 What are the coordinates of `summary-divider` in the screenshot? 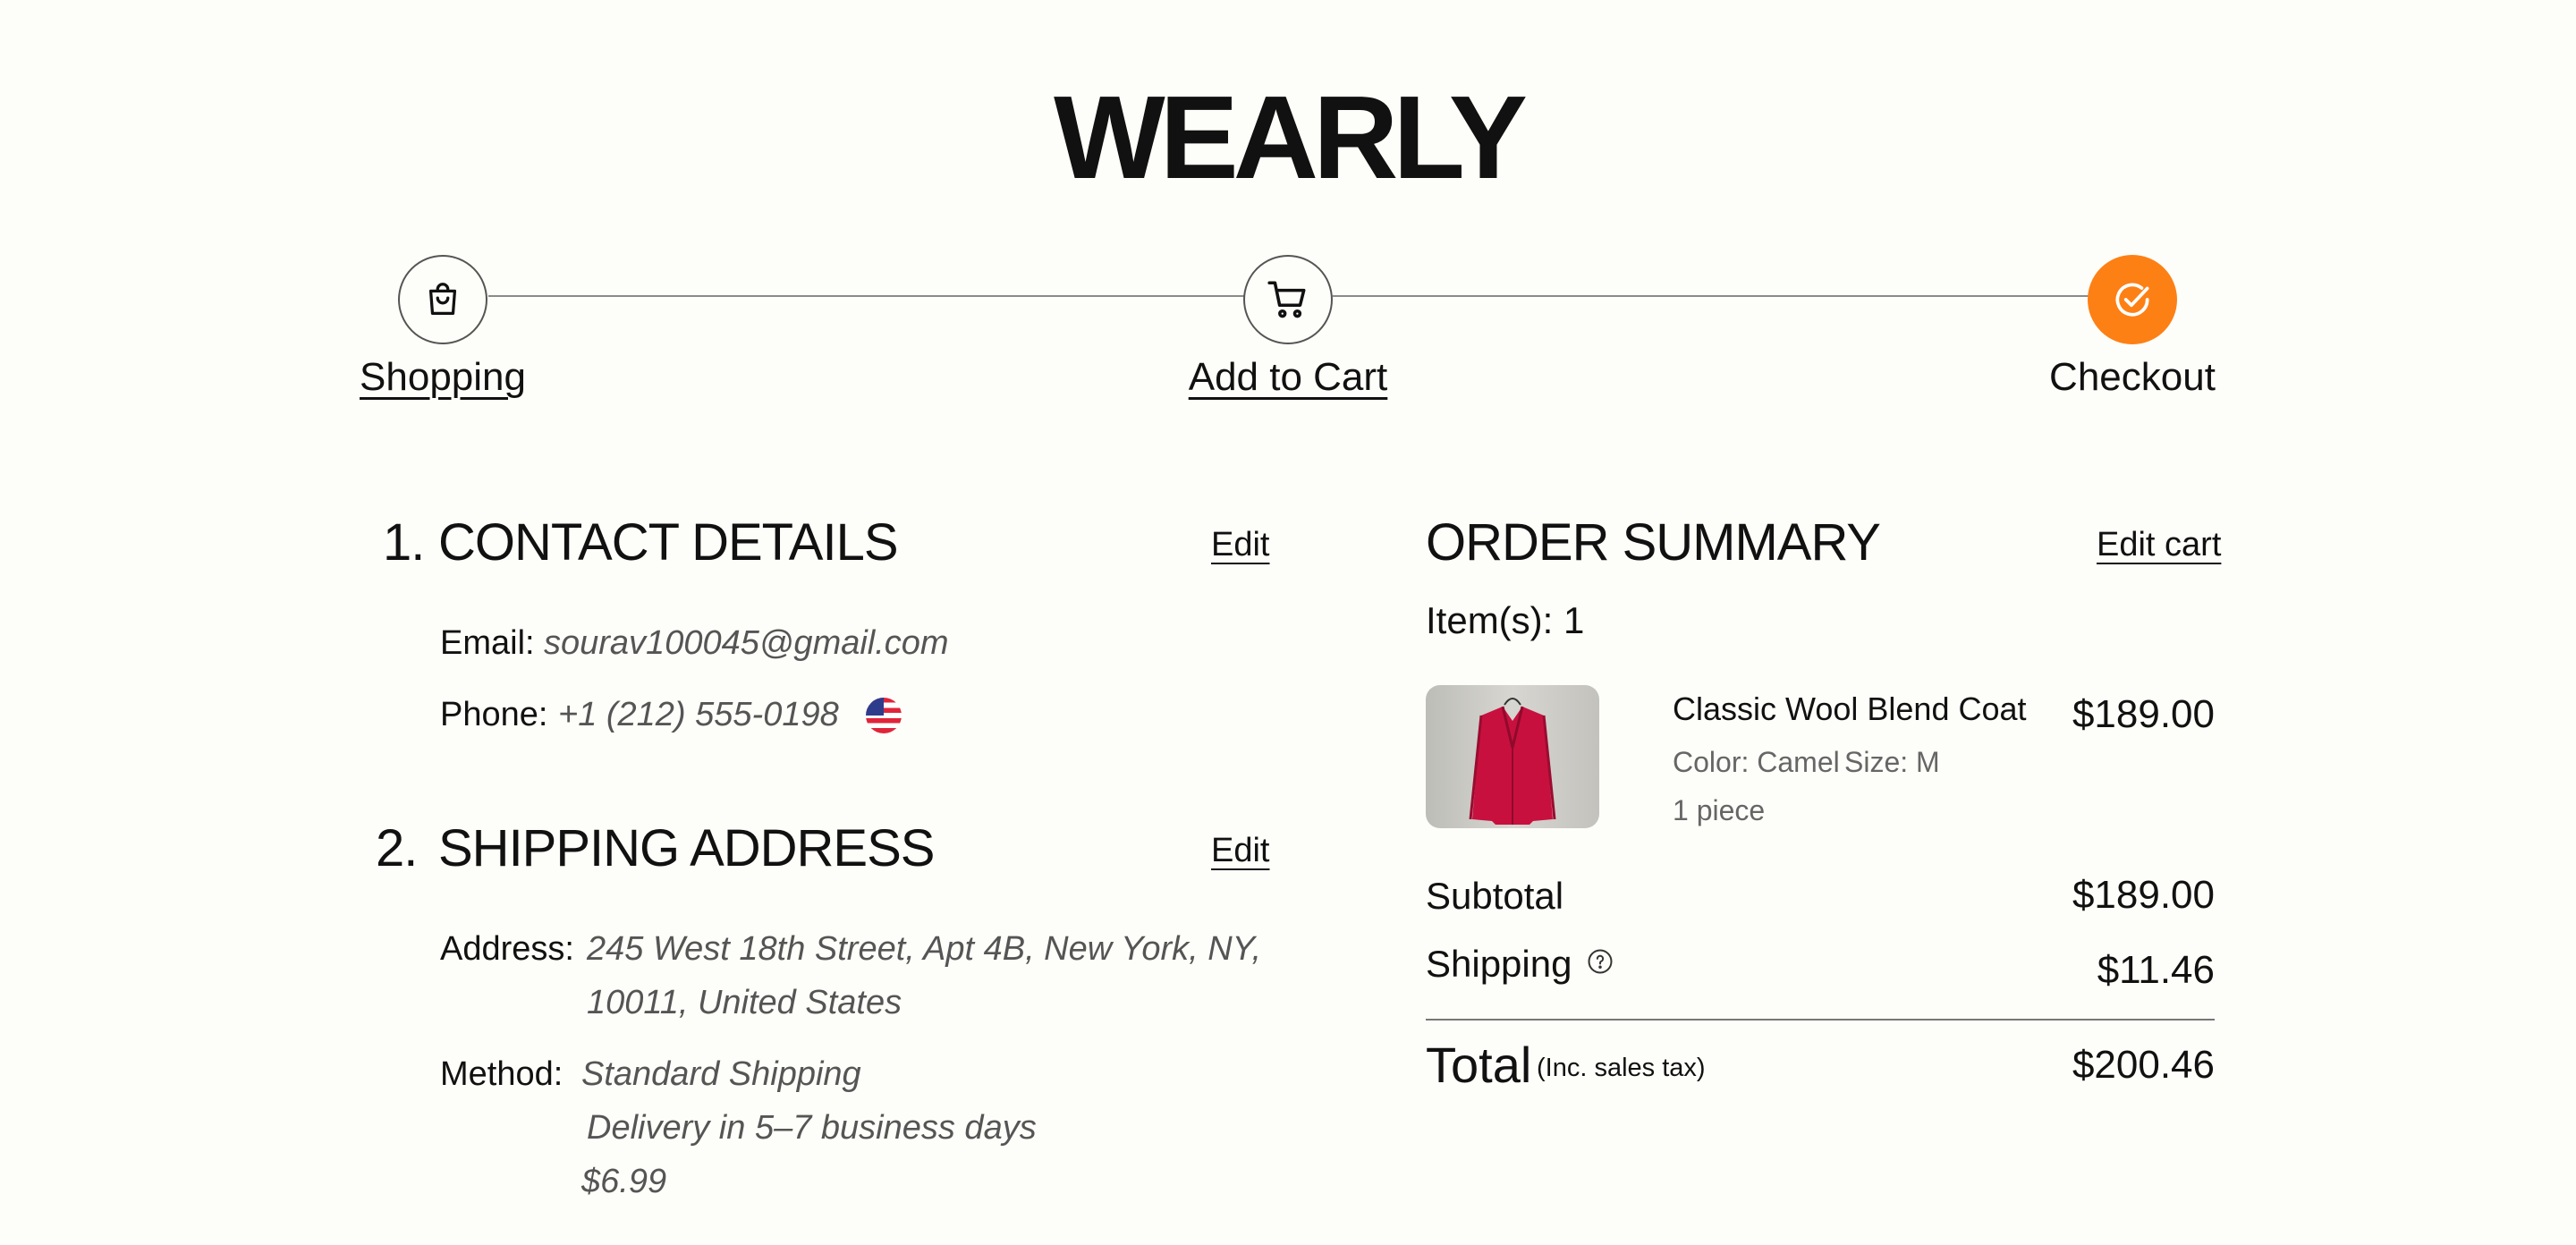 It's located at (1820, 1020).